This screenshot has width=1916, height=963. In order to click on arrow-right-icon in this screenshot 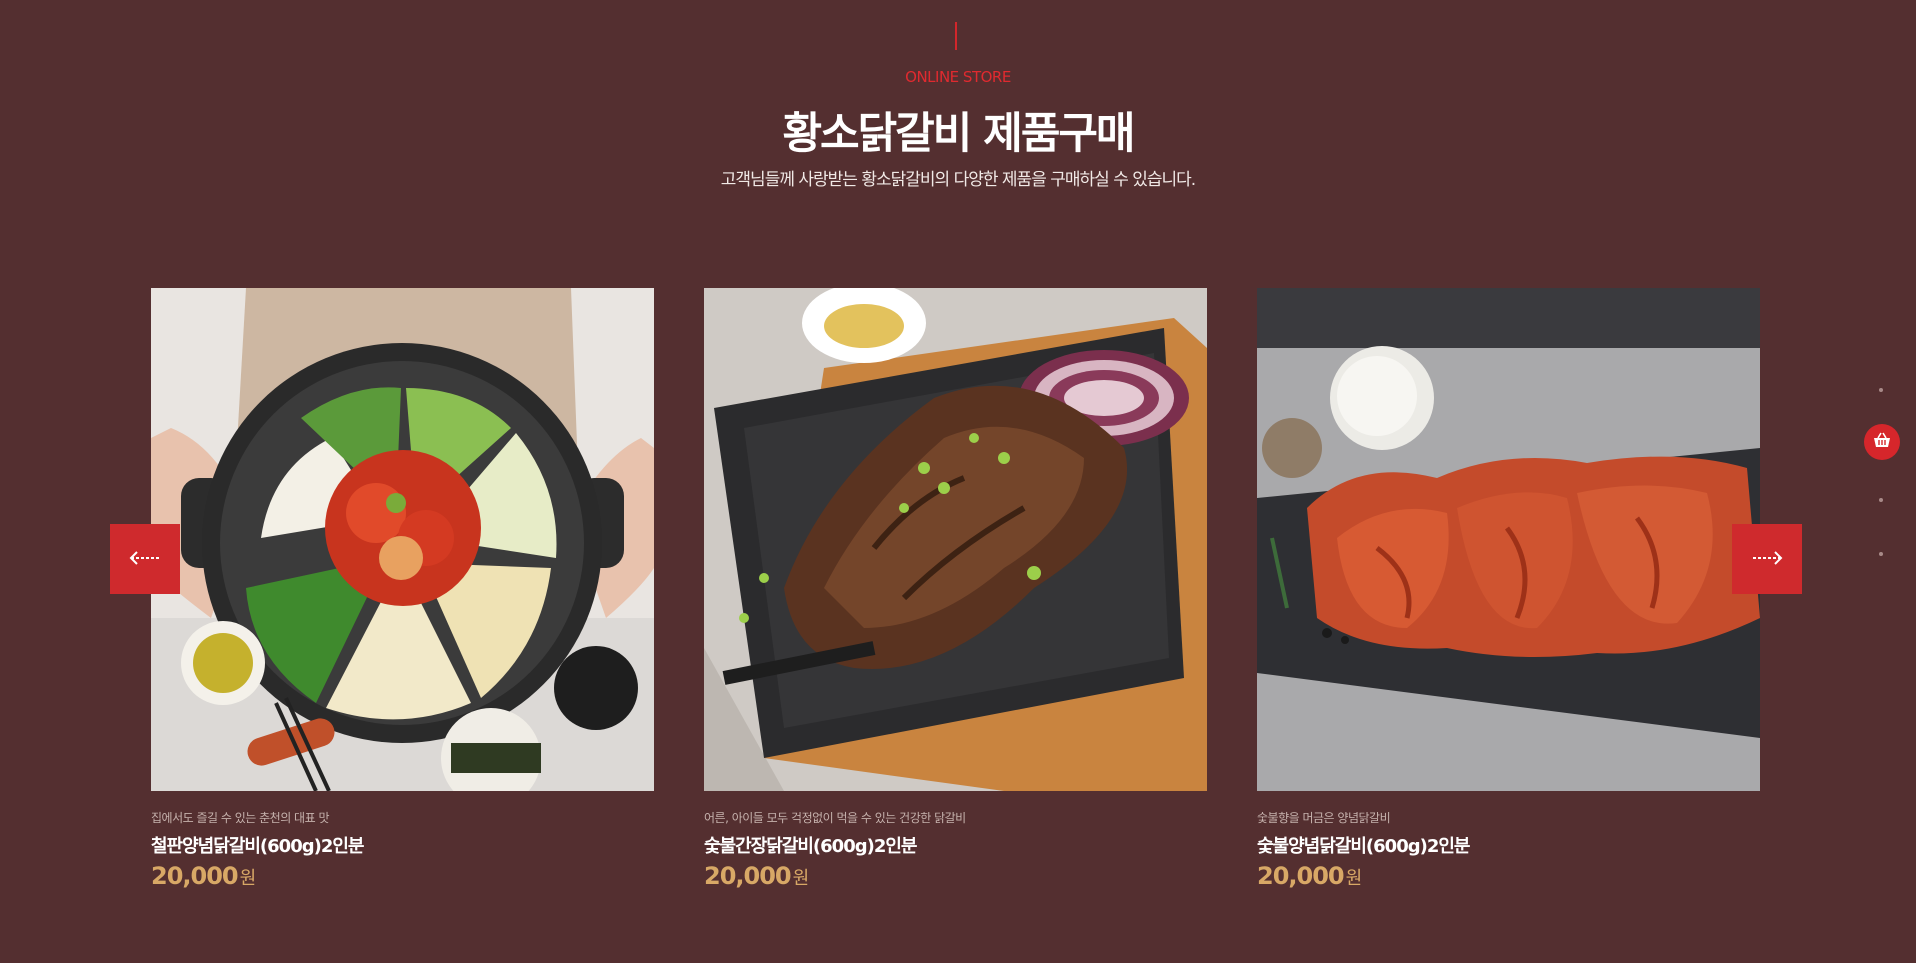, I will do `click(1767, 559)`.